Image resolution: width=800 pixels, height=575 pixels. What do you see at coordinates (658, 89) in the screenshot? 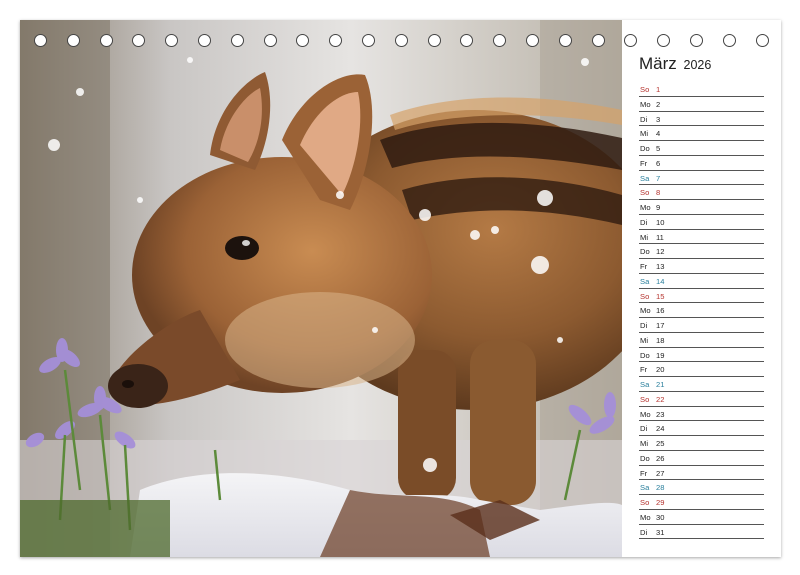
I see `day-number: 1` at bounding box center [658, 89].